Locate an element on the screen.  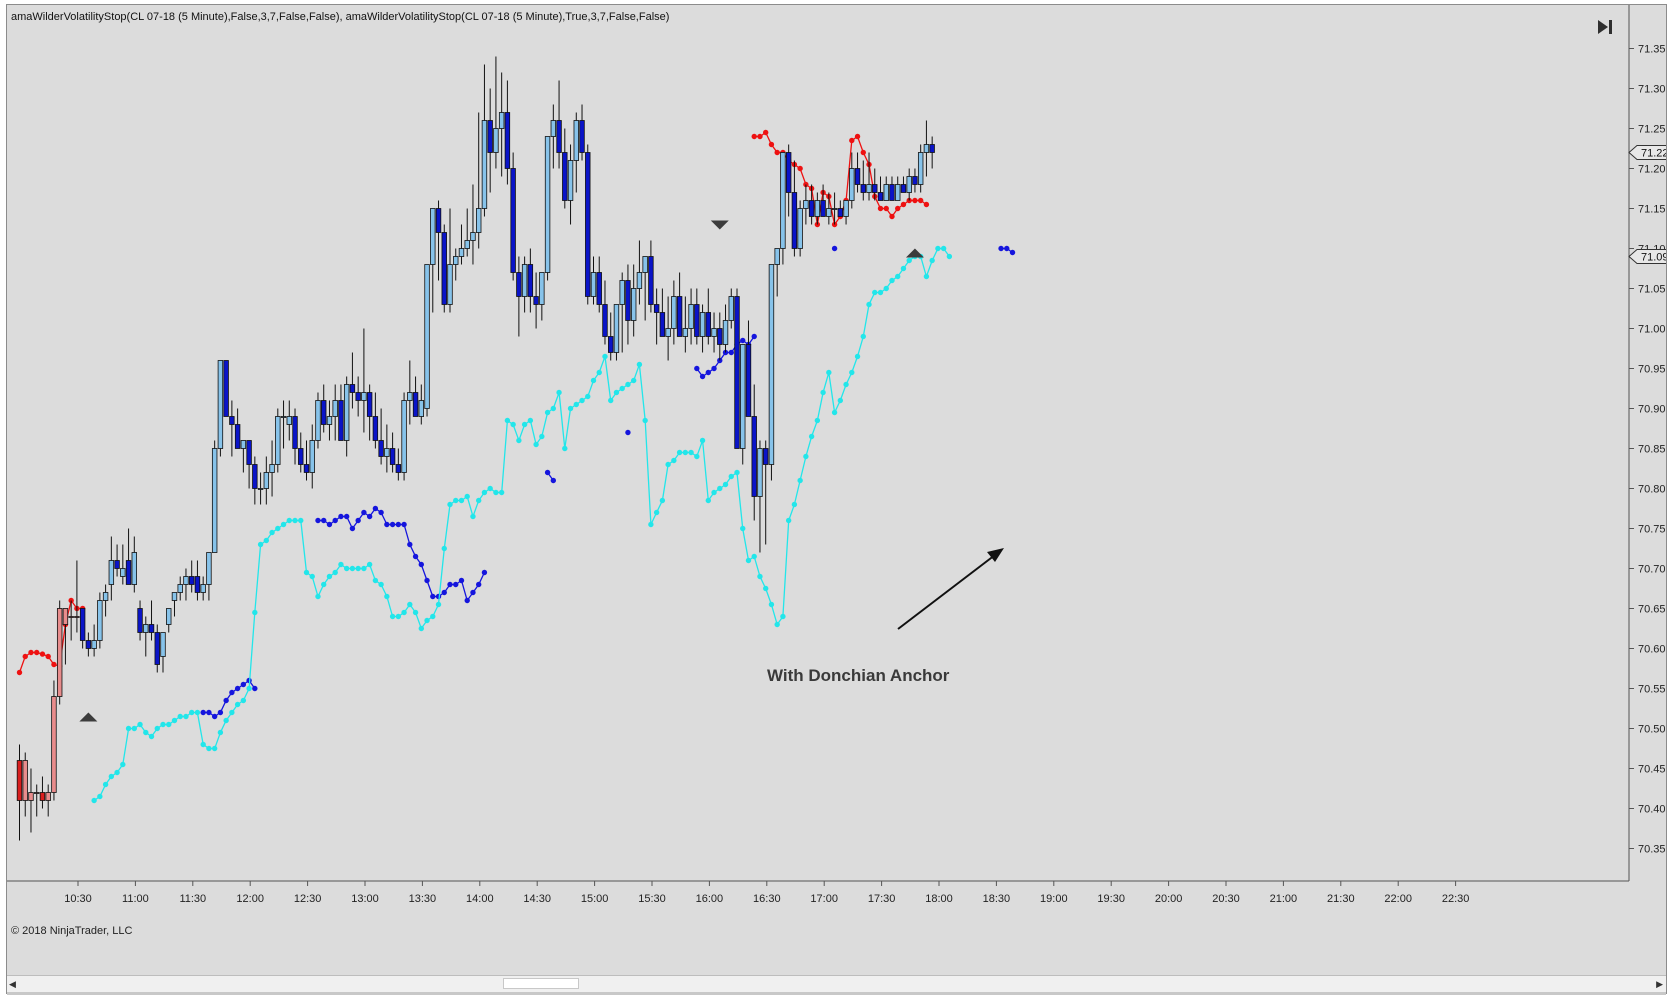
triangle-left-icon: ◀ is located at coordinates (12, 984).